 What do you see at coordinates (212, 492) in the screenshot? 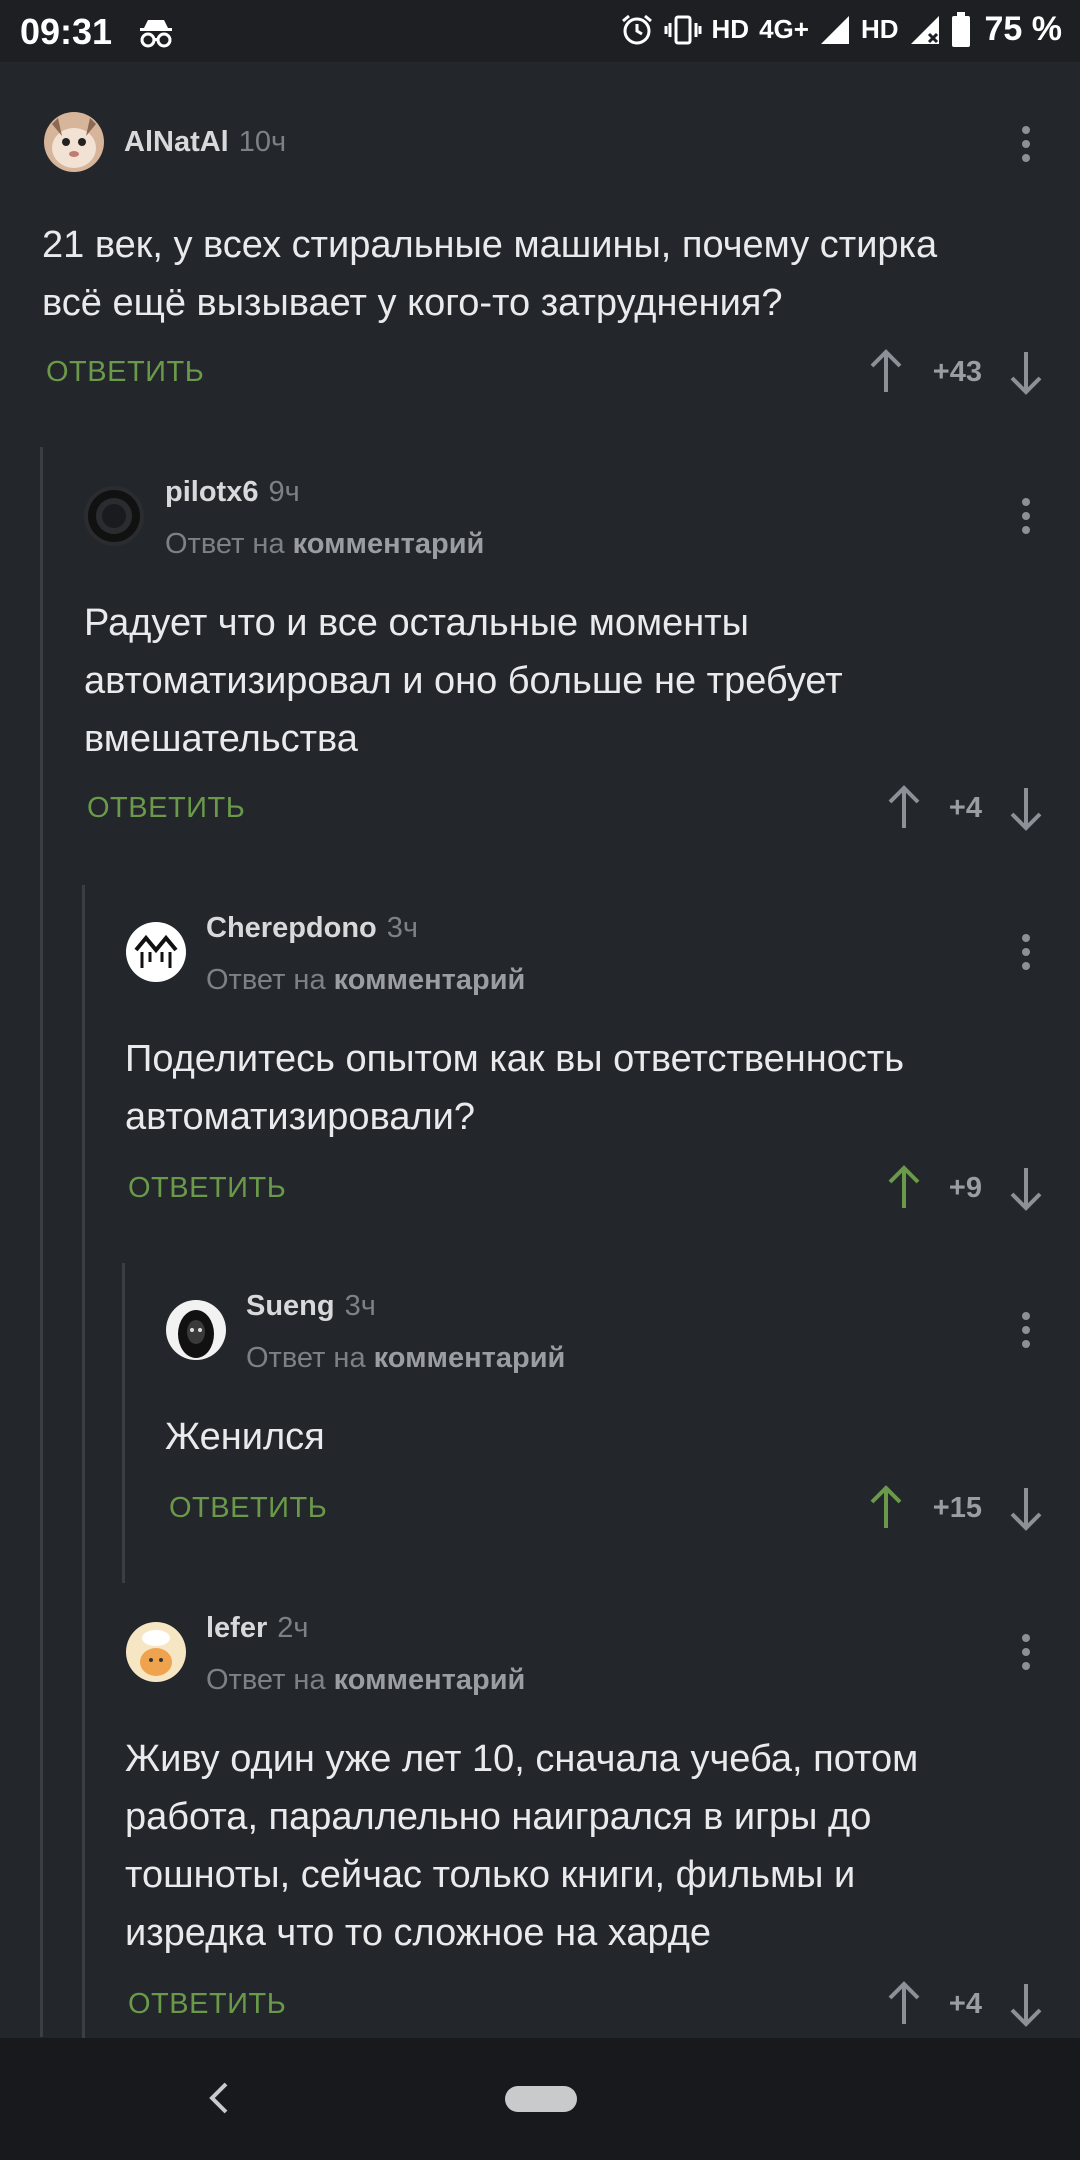
I see `author-name: pilotx6` at bounding box center [212, 492].